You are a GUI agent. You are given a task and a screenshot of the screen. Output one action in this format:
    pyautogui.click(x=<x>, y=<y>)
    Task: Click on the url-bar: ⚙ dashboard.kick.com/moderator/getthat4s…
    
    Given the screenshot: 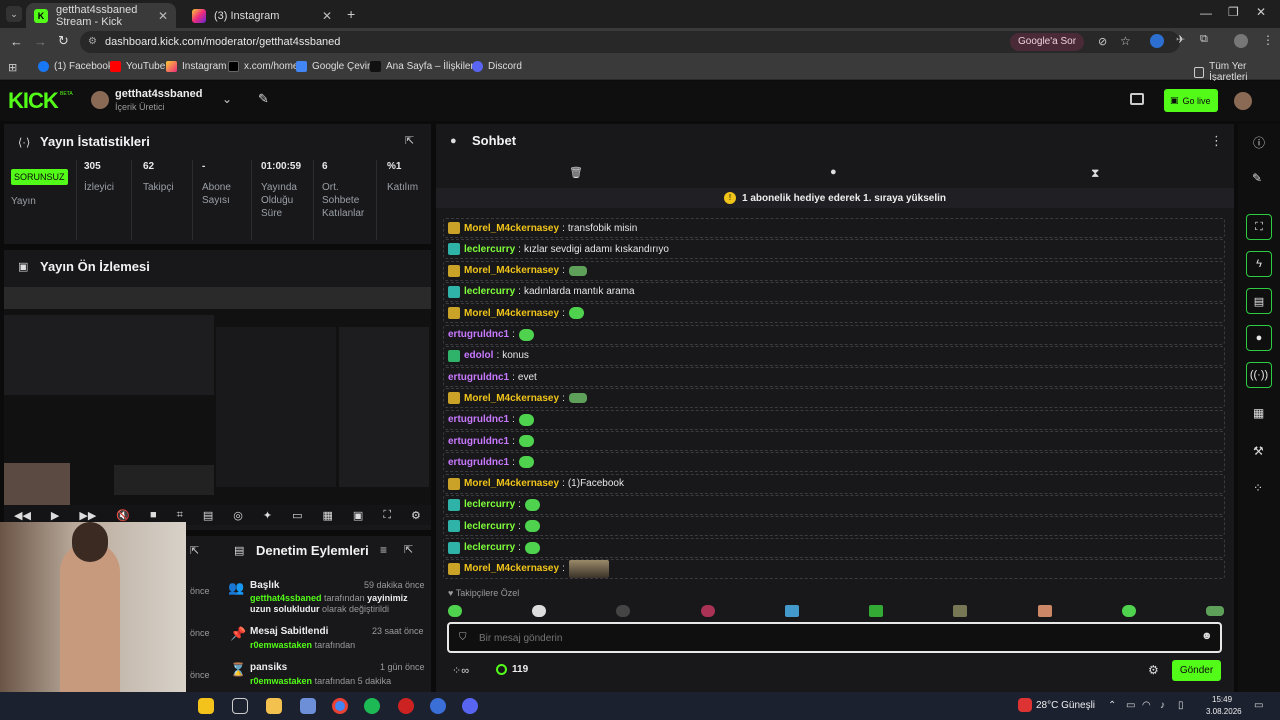 What is the action you would take?
    pyautogui.click(x=630, y=42)
    